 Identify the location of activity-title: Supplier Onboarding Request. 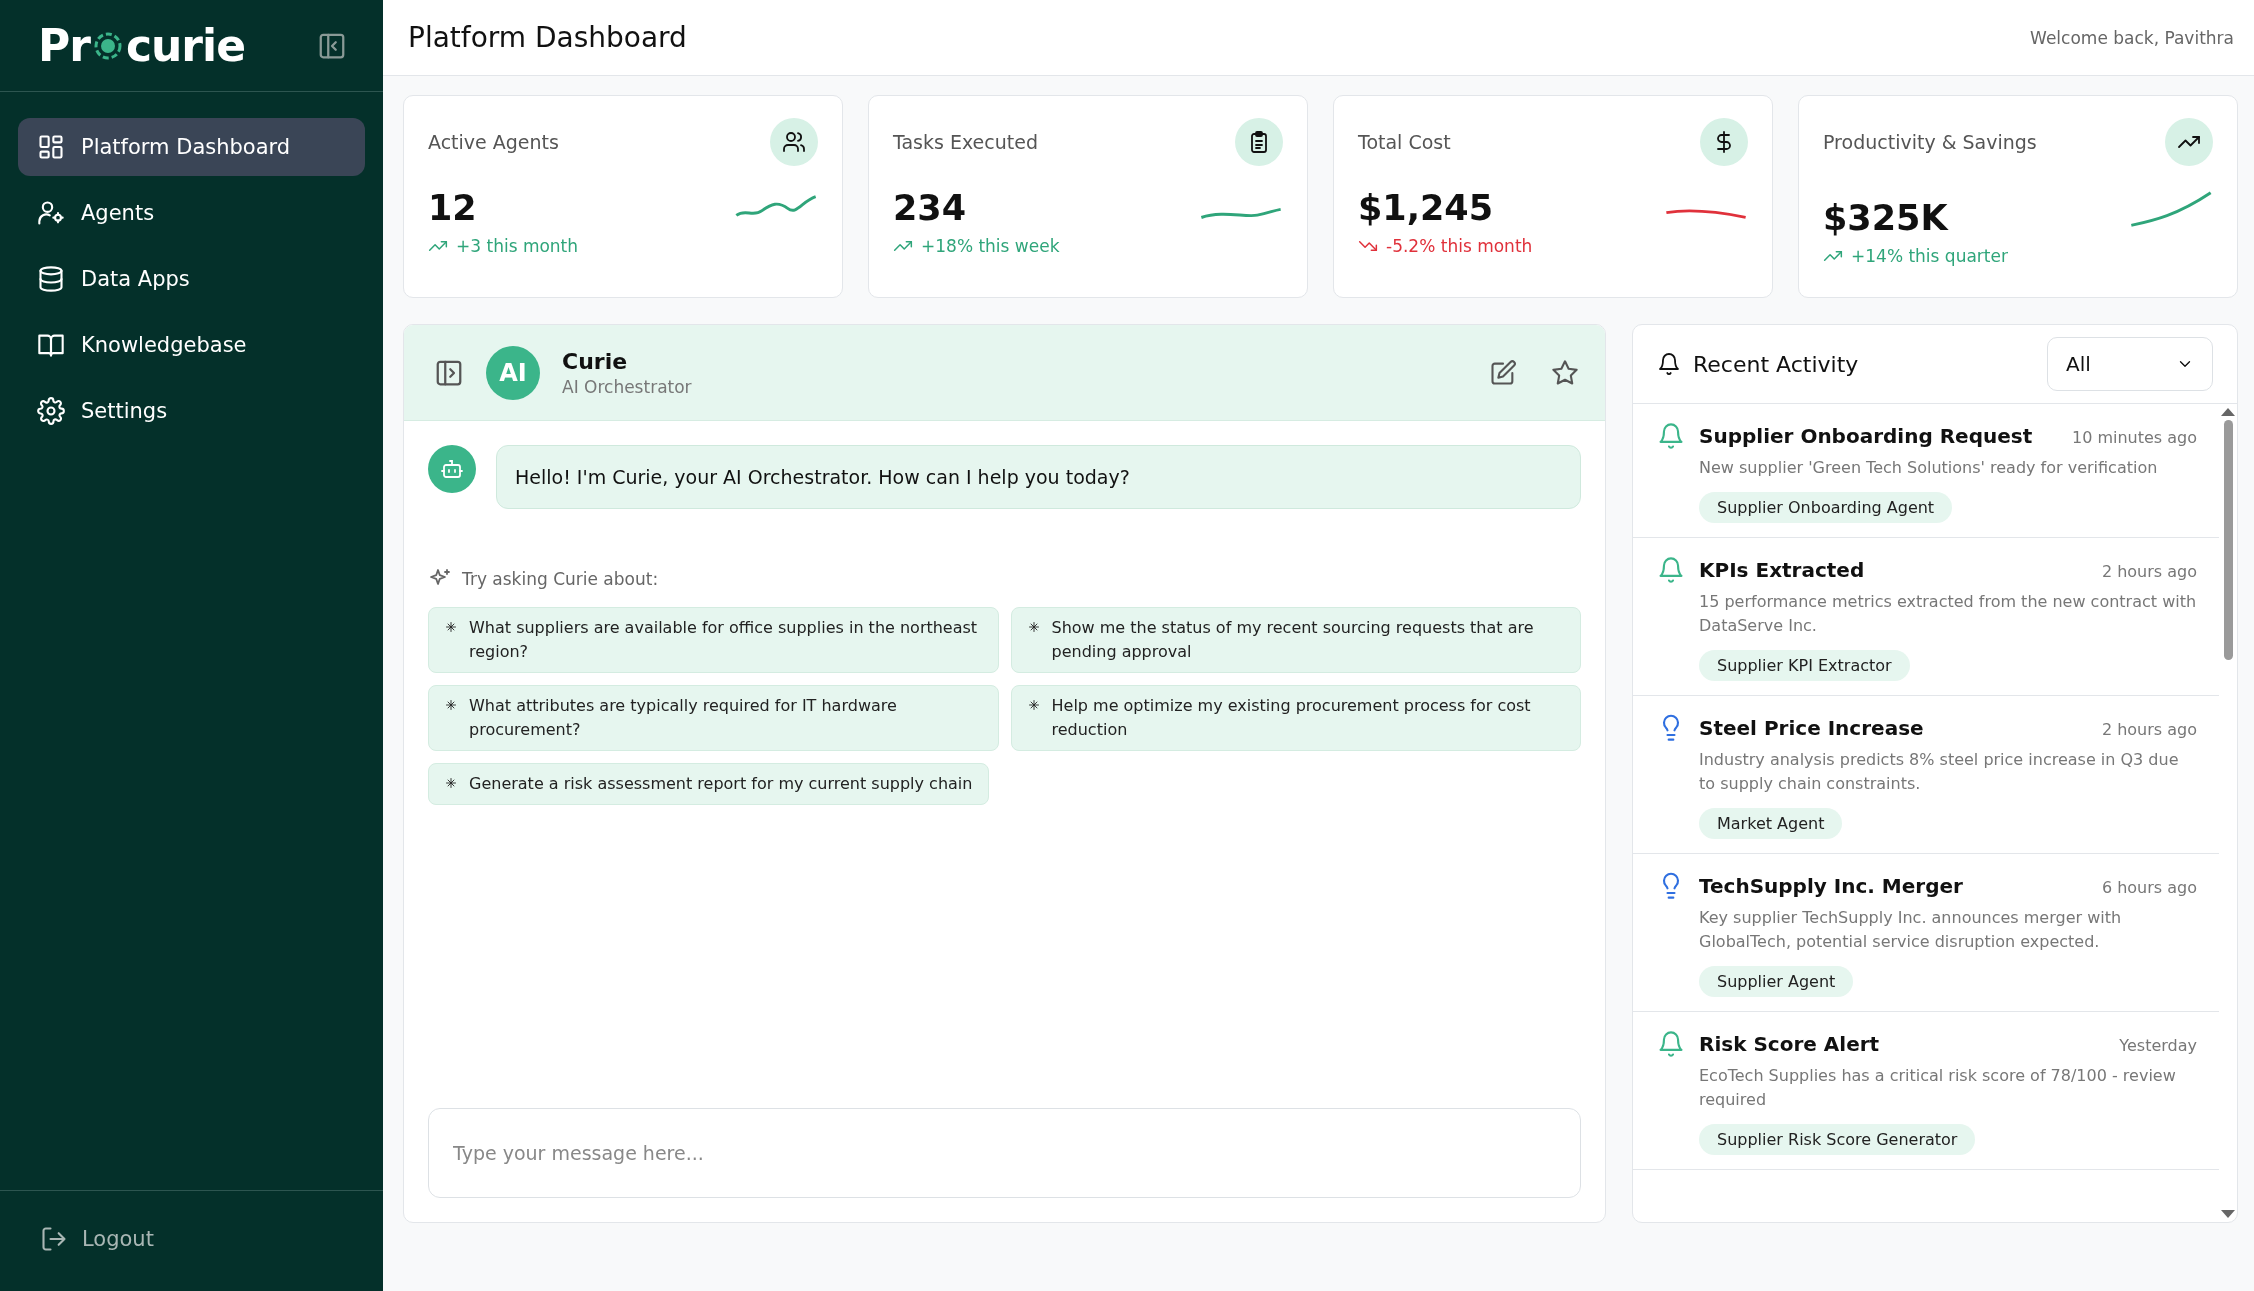
(1866, 436).